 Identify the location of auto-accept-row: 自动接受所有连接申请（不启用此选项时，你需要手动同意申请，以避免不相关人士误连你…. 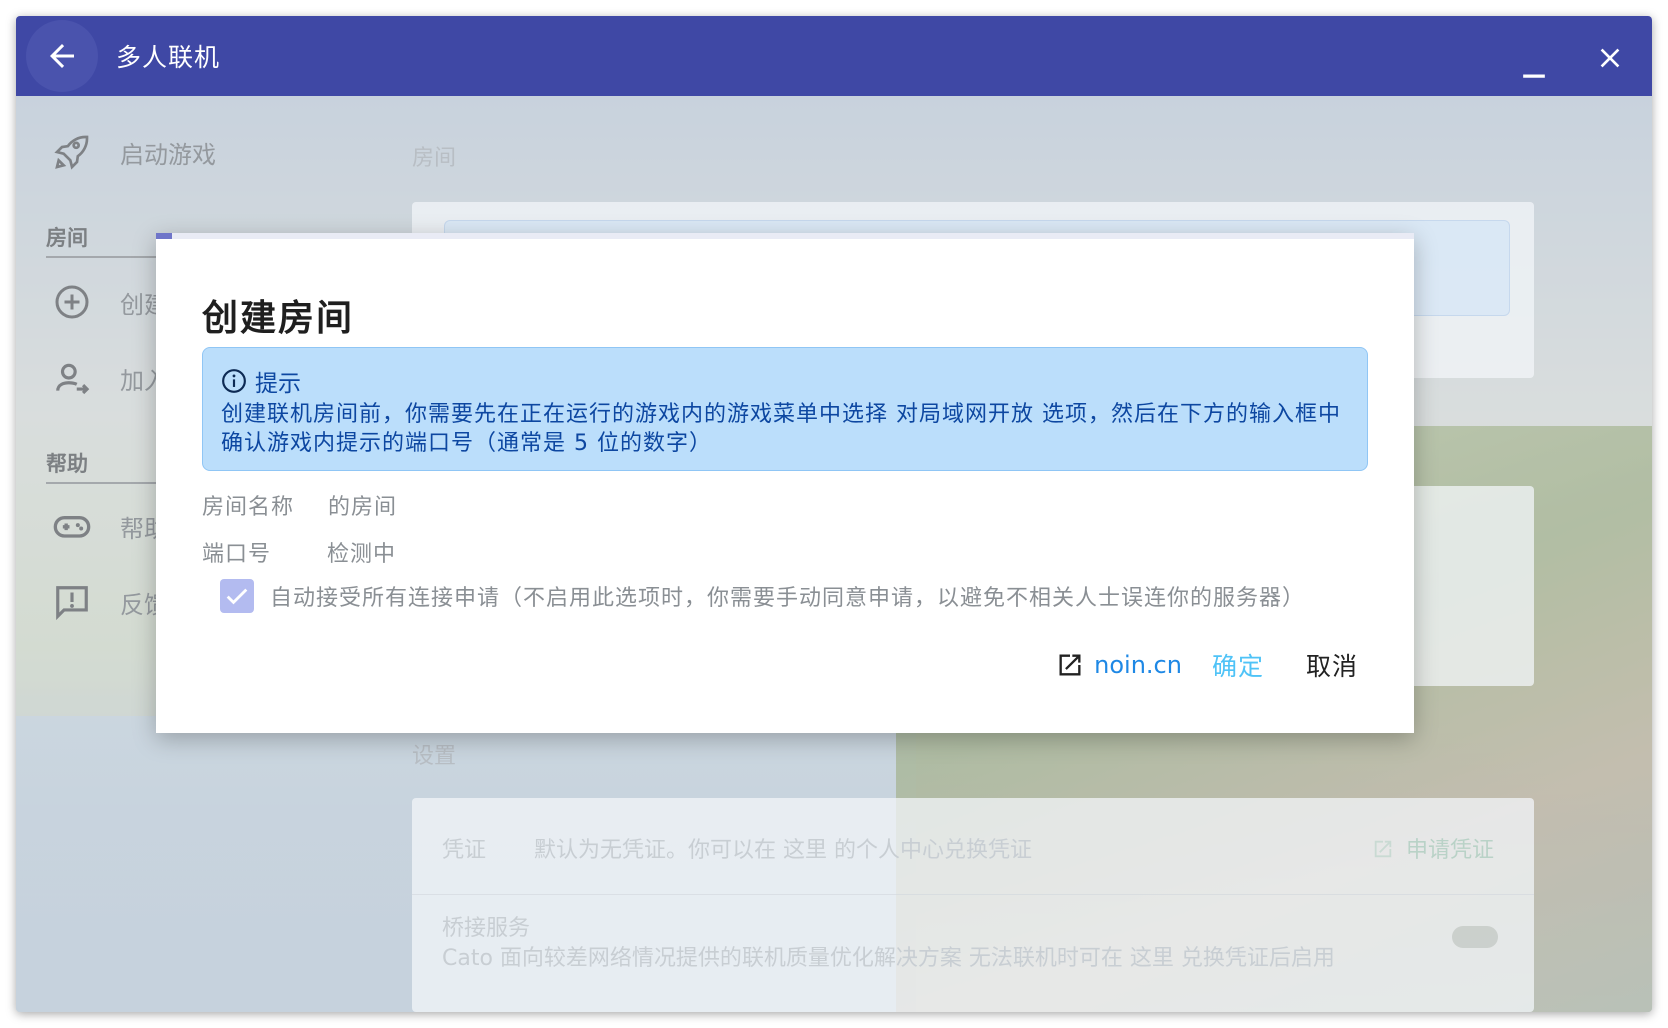
(762, 596).